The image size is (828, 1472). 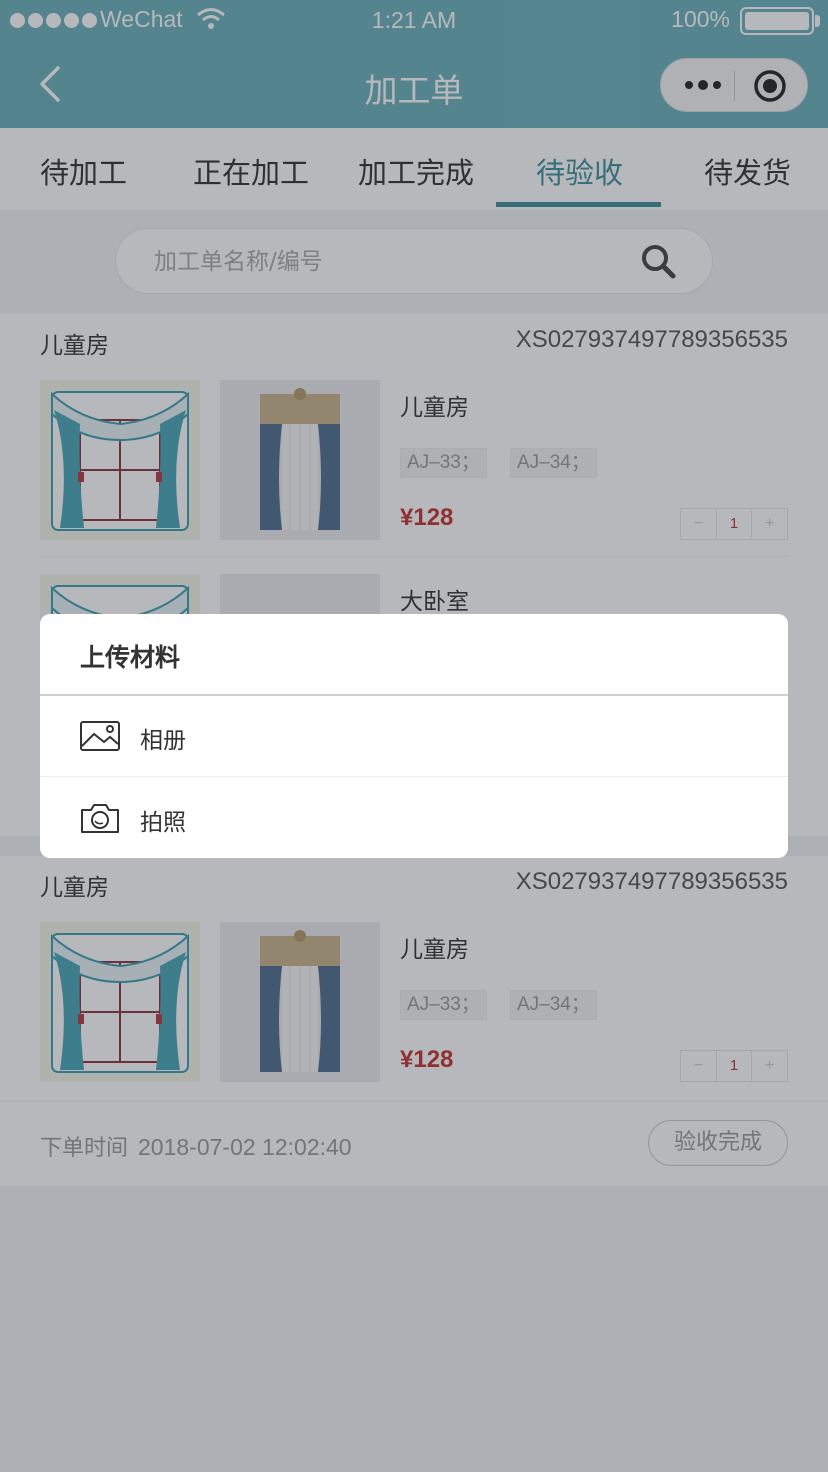 What do you see at coordinates (163, 823) in the screenshot?
I see `camera-label: 拍照` at bounding box center [163, 823].